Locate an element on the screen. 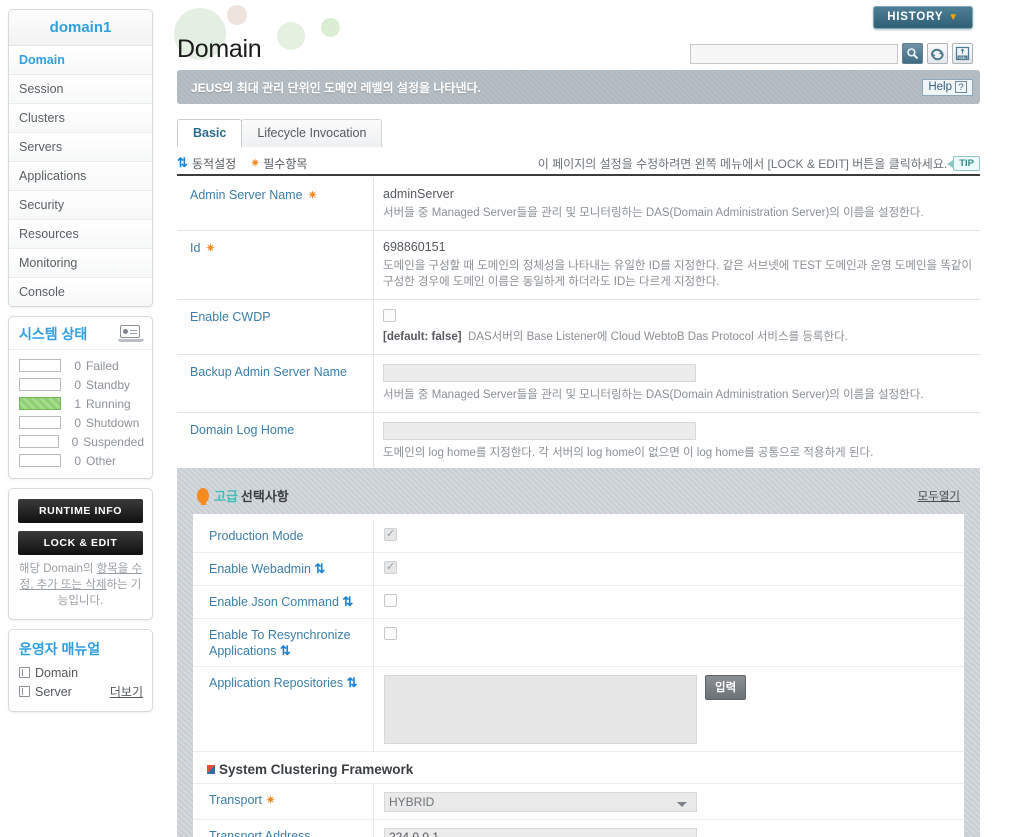  sidebar-item-domain: Domain is located at coordinates (80, 60).